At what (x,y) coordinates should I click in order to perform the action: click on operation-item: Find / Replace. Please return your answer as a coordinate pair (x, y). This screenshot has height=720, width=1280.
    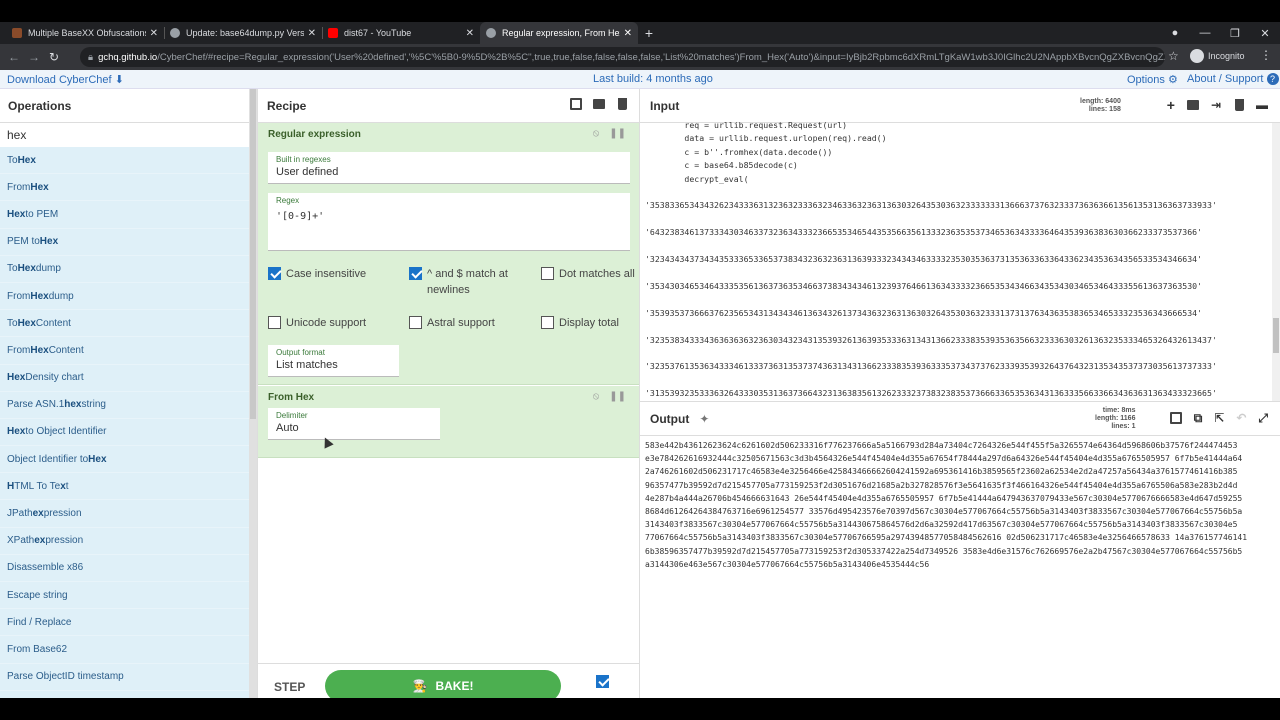
    Looking at the image, I should click on (124, 623).